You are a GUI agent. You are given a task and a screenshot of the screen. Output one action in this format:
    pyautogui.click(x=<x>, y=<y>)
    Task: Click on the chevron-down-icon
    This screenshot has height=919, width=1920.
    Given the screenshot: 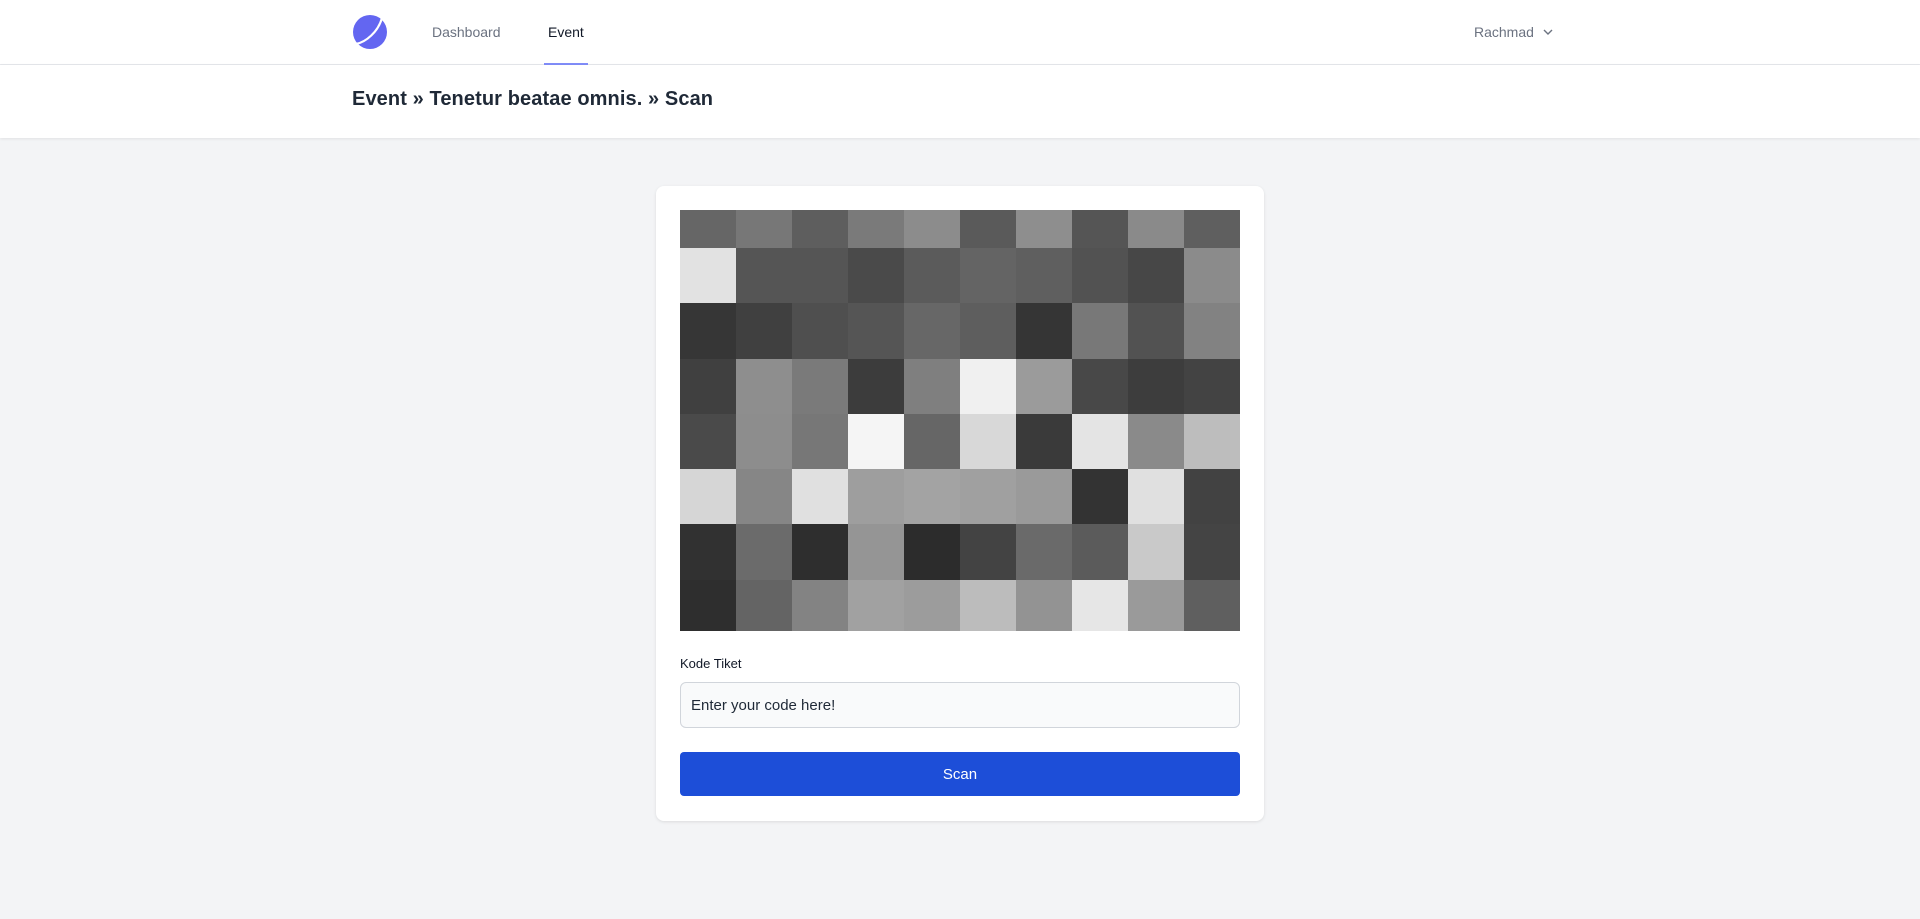 What is the action you would take?
    pyautogui.click(x=1548, y=32)
    